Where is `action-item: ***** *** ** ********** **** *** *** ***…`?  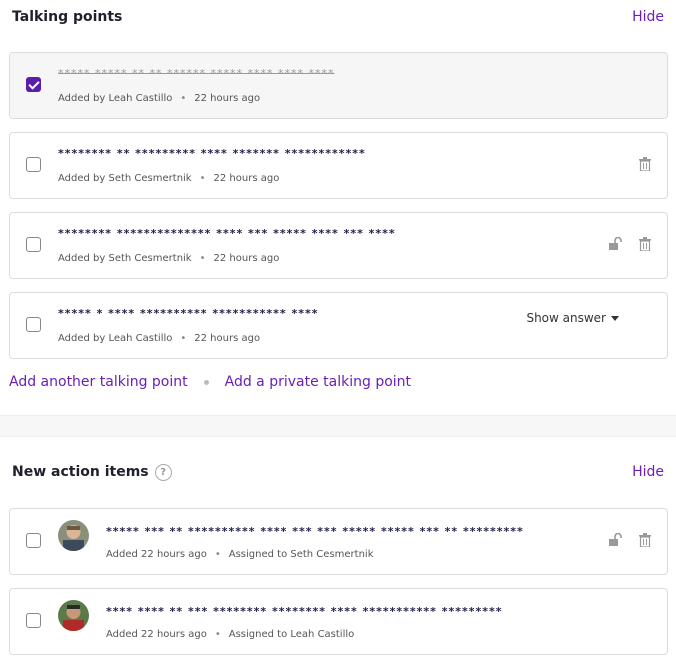
action-item: ***** *** ** ********** **** *** *** ***… is located at coordinates (338, 541).